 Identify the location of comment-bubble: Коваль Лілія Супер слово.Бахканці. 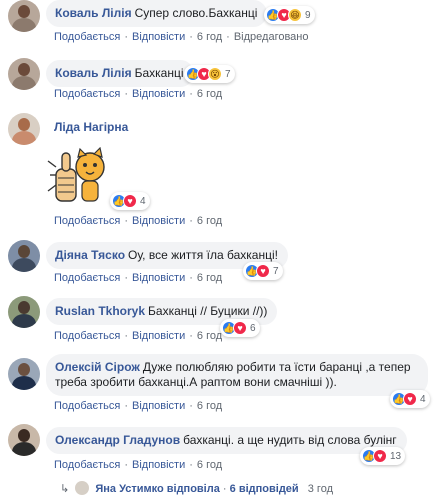
(157, 13).